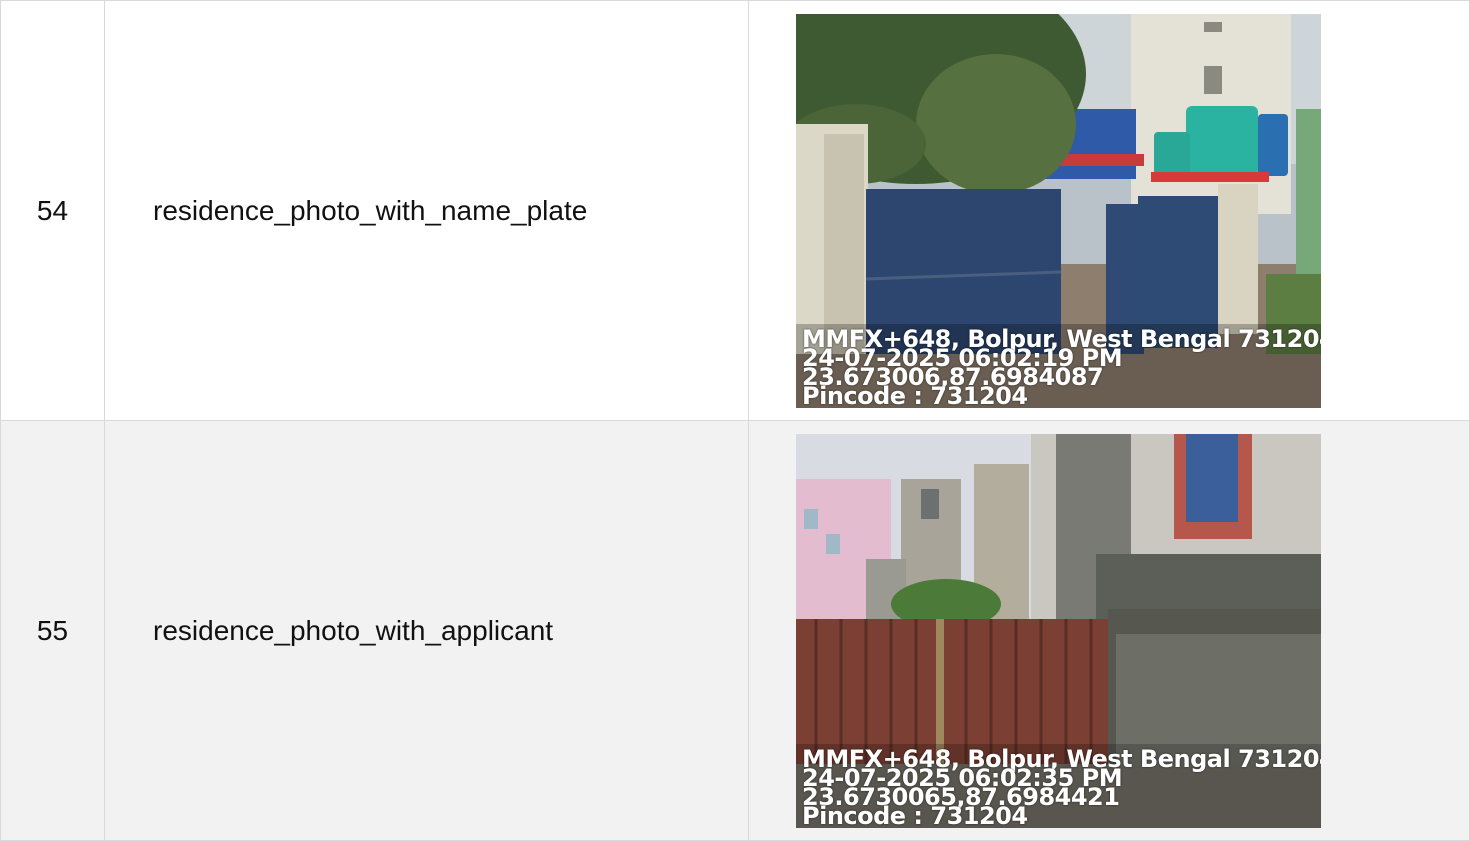  I want to click on row-index: 54, so click(53, 211).